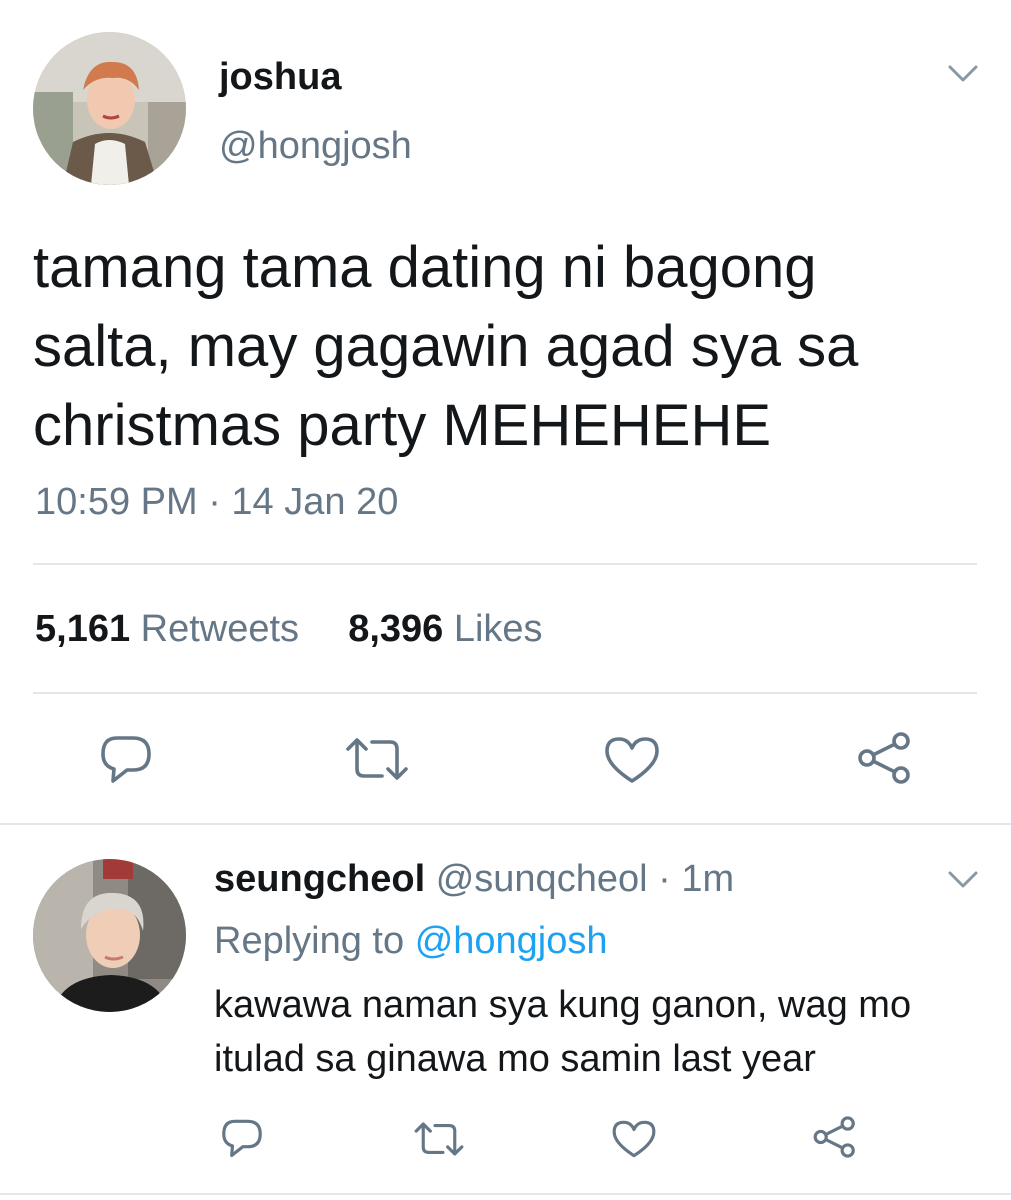  I want to click on author-avatar-image, so click(109, 108).